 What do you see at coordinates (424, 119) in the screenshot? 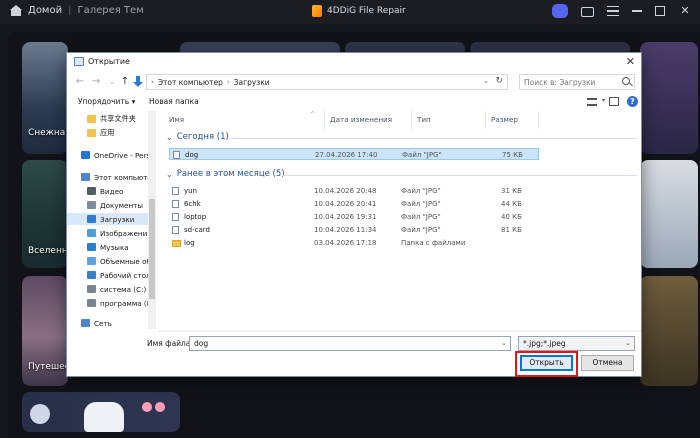
I see `column-header-type: Тип` at bounding box center [424, 119].